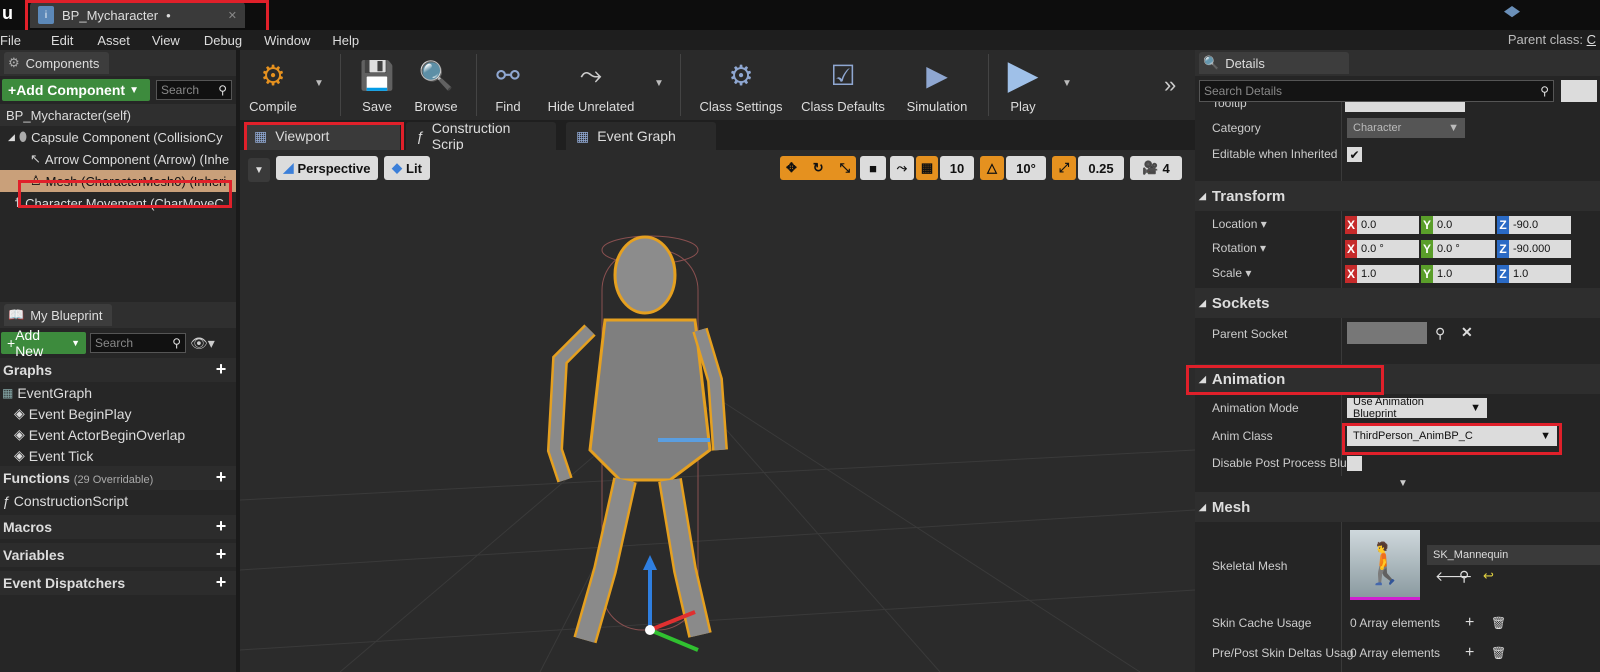 The image size is (1600, 672). What do you see at coordinates (1239, 248) in the screenshot?
I see `rotation-label: Rotation ▾` at bounding box center [1239, 248].